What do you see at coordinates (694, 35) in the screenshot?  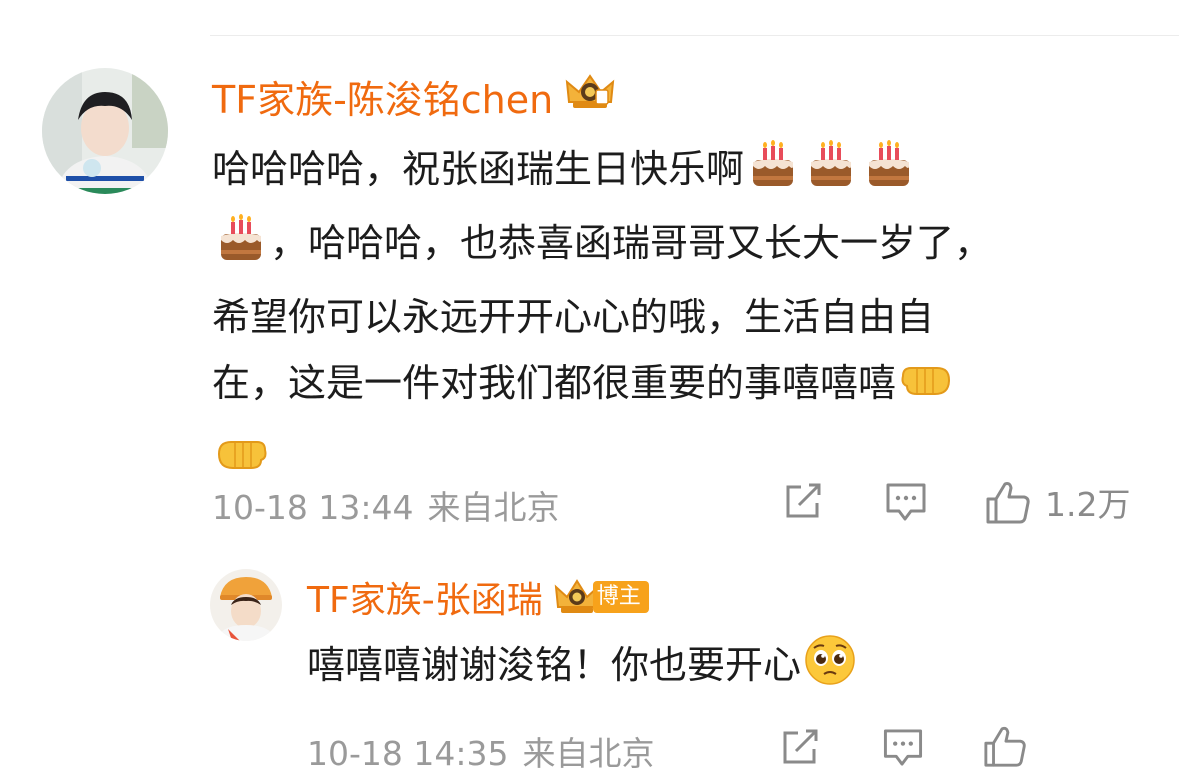 I see `top-divider` at bounding box center [694, 35].